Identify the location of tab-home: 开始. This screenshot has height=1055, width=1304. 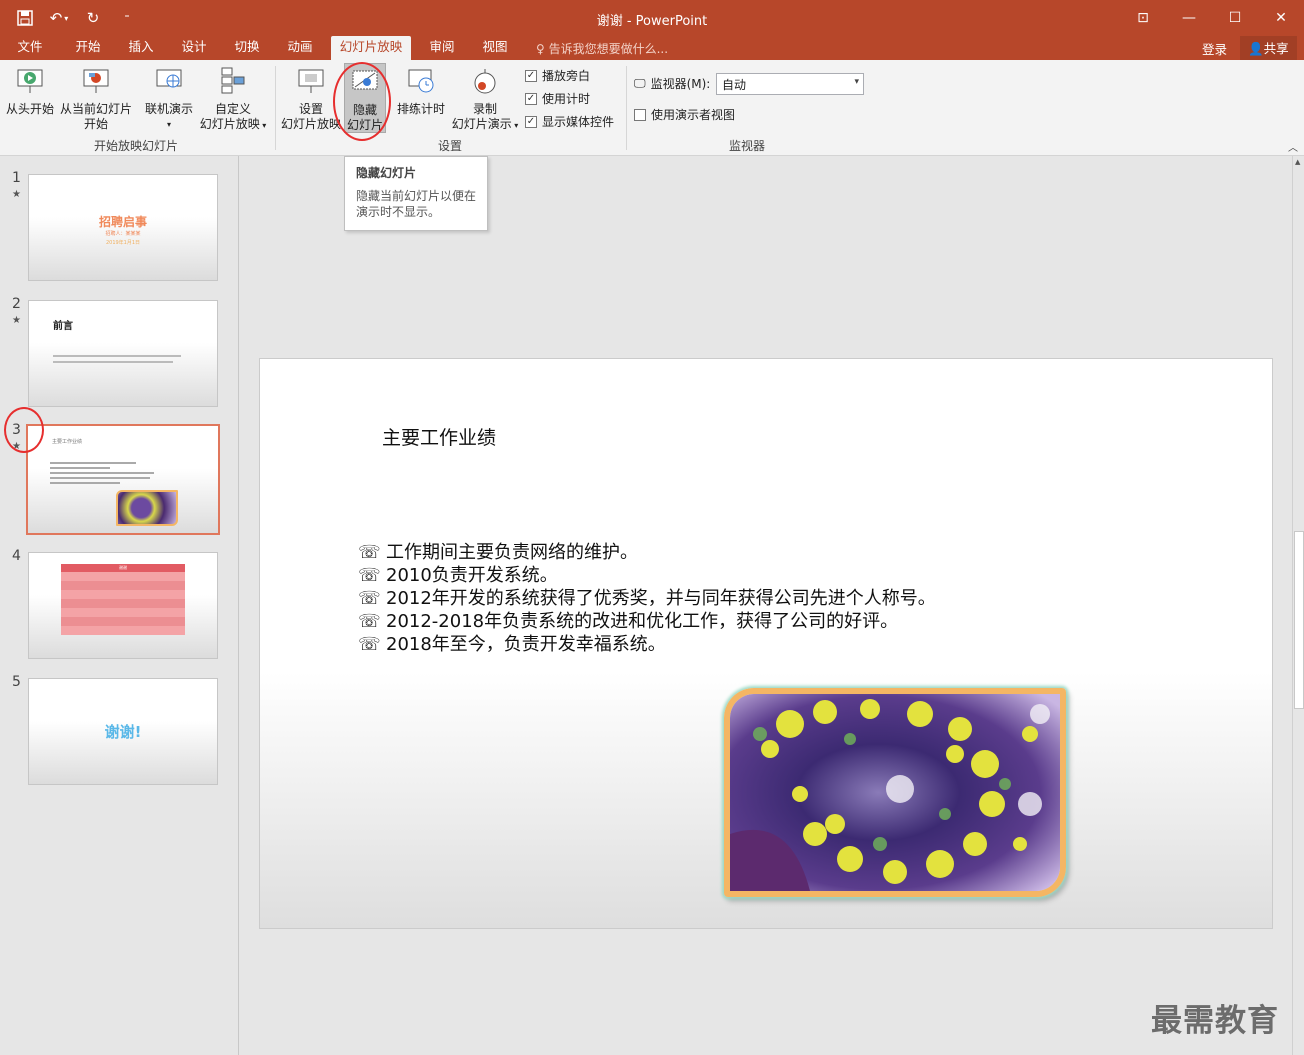
(88, 48).